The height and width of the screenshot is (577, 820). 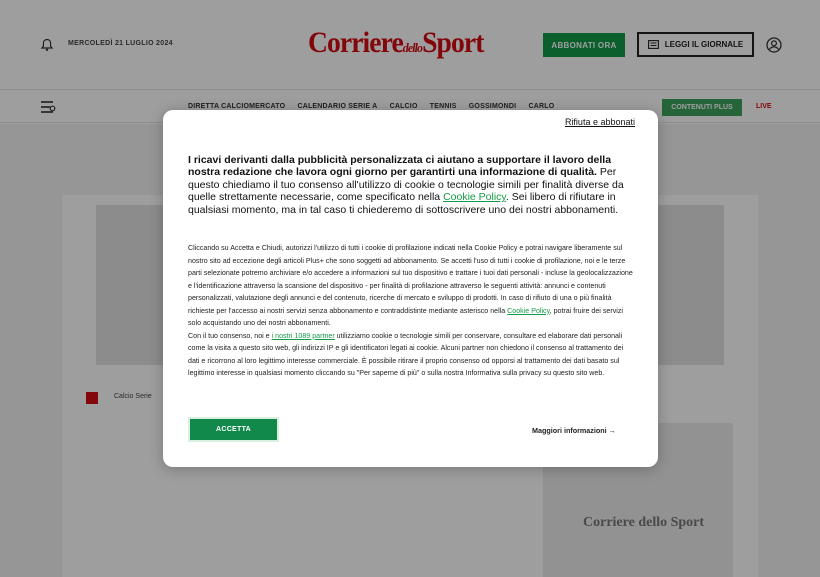 What do you see at coordinates (233, 429) in the screenshot?
I see `accept-button: ACCETTA` at bounding box center [233, 429].